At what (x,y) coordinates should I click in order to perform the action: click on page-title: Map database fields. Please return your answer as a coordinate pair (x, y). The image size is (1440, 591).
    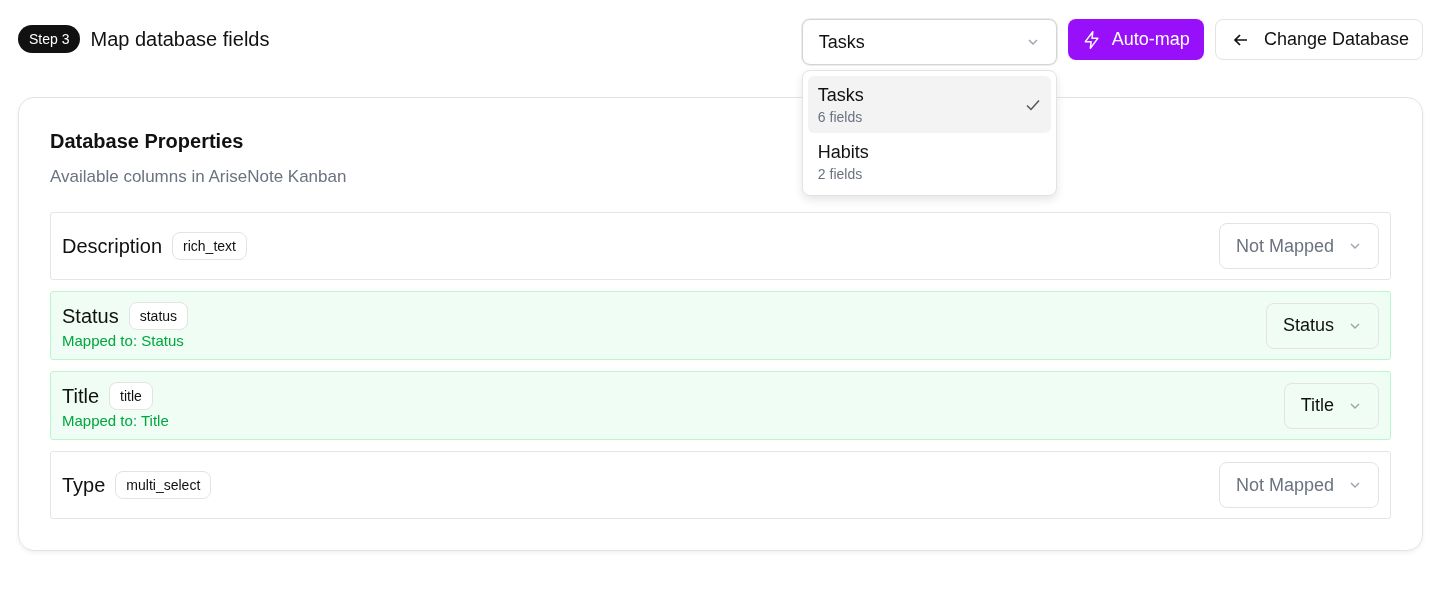
    Looking at the image, I should click on (180, 39).